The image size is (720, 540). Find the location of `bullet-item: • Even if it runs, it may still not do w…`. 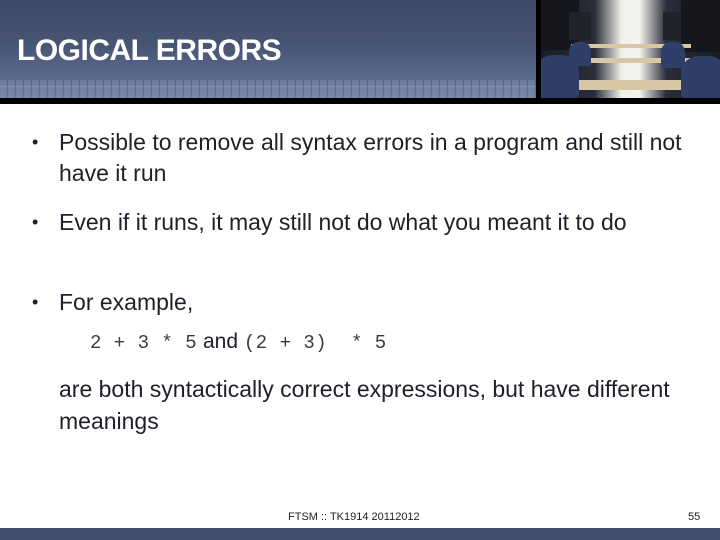

bullet-item: • Even if it runs, it may still not do w… is located at coordinates (362, 222).